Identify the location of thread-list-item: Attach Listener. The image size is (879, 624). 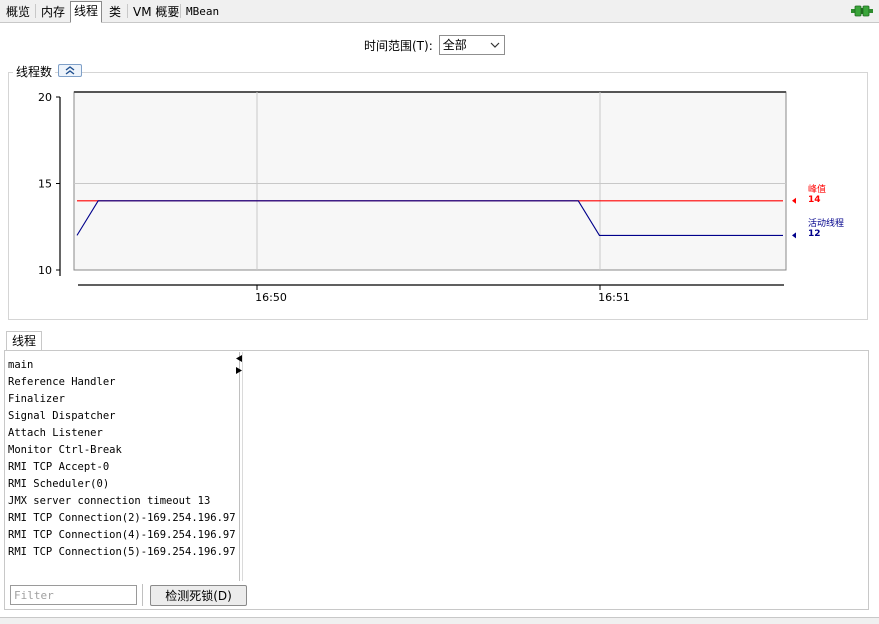
(122, 433).